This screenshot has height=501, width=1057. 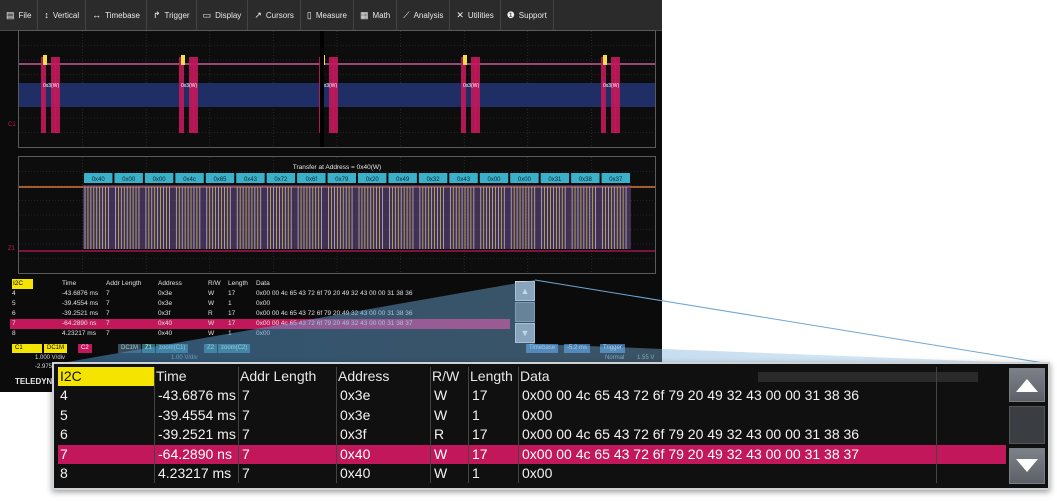 I want to click on small-cell-index: 7, so click(x=14, y=323).